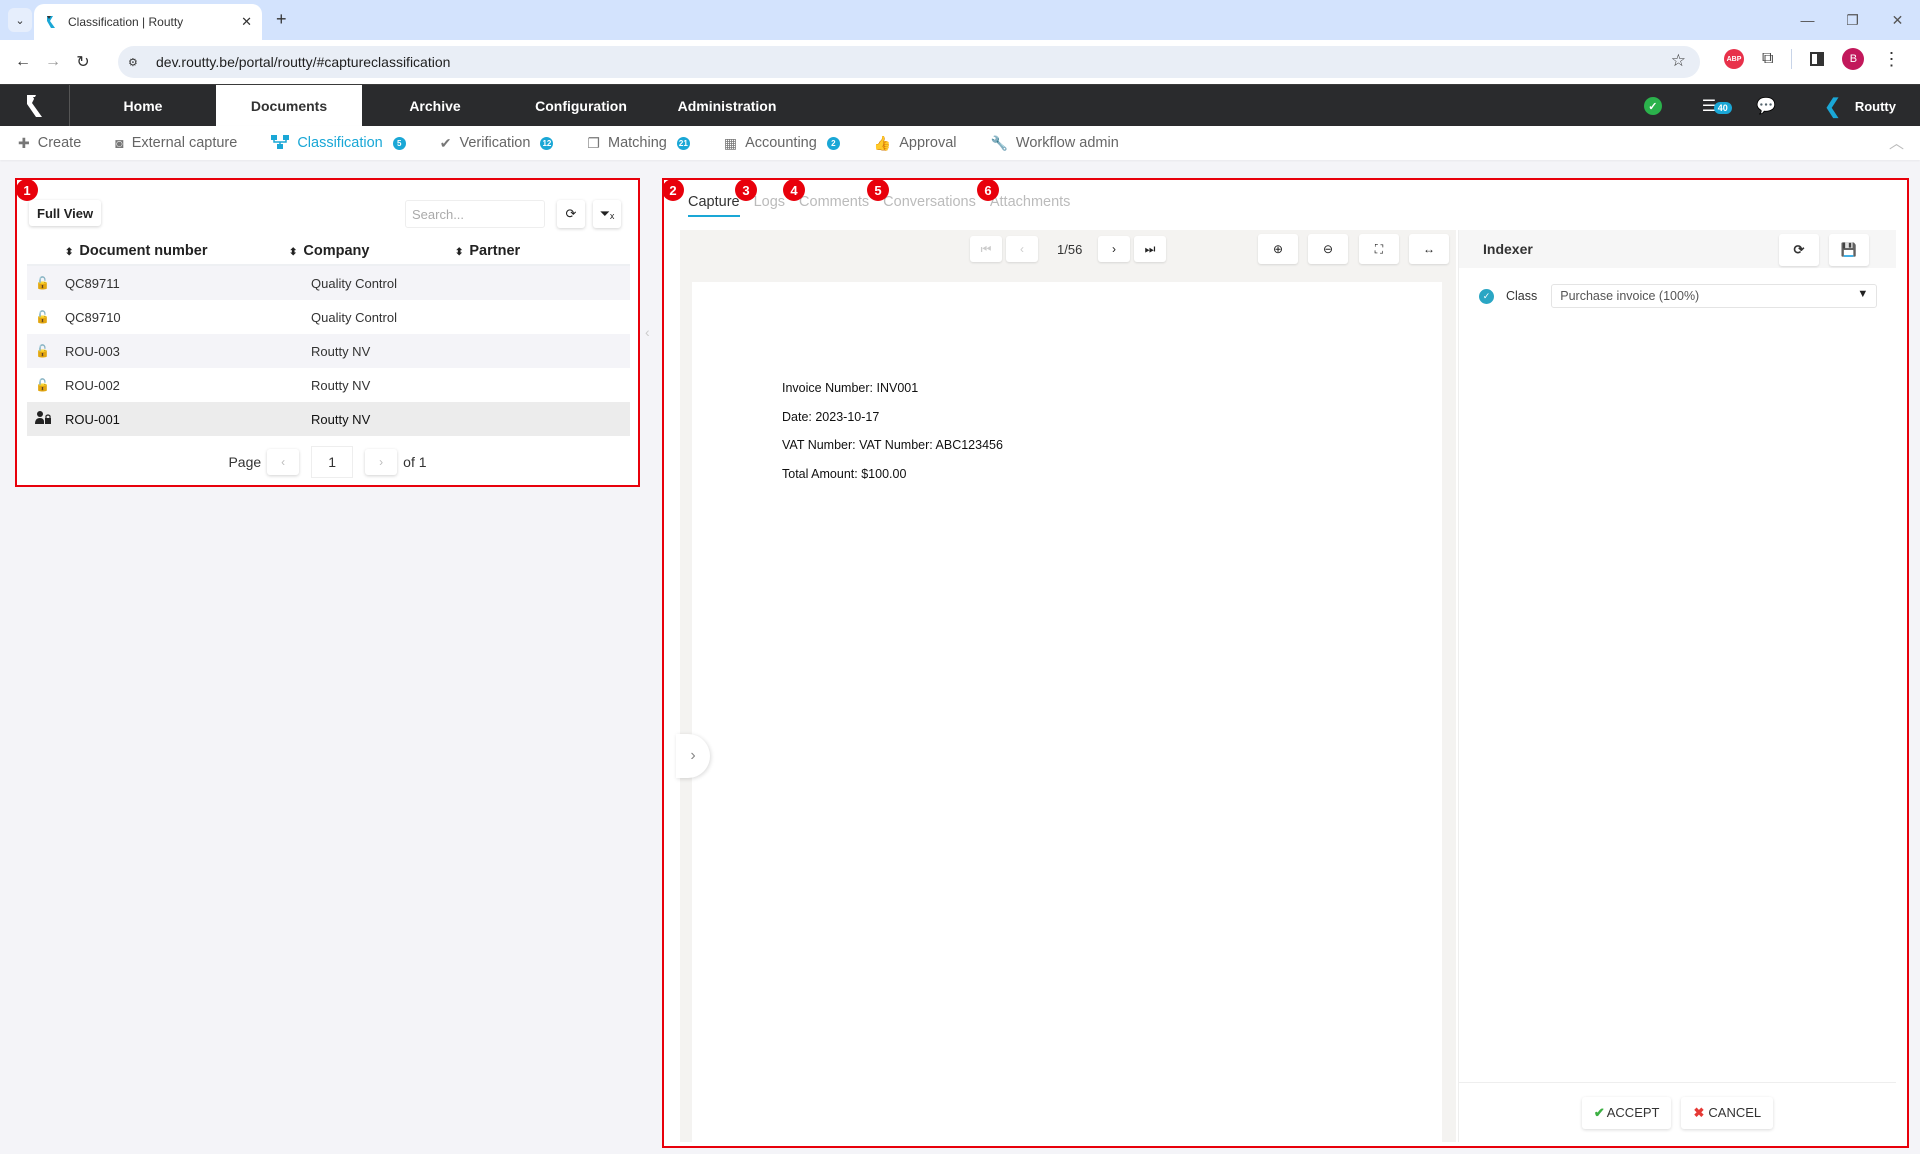 The image size is (1920, 1154). Describe the element at coordinates (1807, 20) in the screenshot. I see `minimize-button: —` at that location.